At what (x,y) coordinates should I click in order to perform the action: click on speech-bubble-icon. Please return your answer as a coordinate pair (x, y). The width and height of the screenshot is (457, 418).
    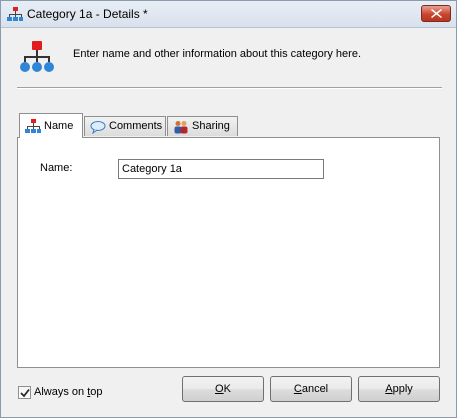
    Looking at the image, I should click on (98, 127).